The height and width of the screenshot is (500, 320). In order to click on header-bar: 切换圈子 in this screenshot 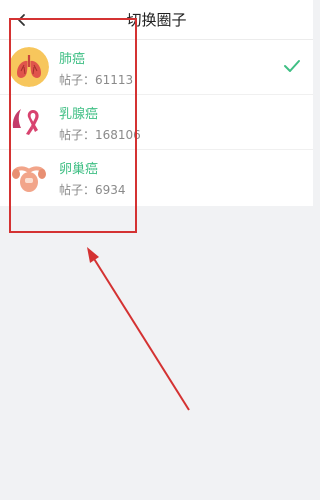, I will do `click(156, 20)`.